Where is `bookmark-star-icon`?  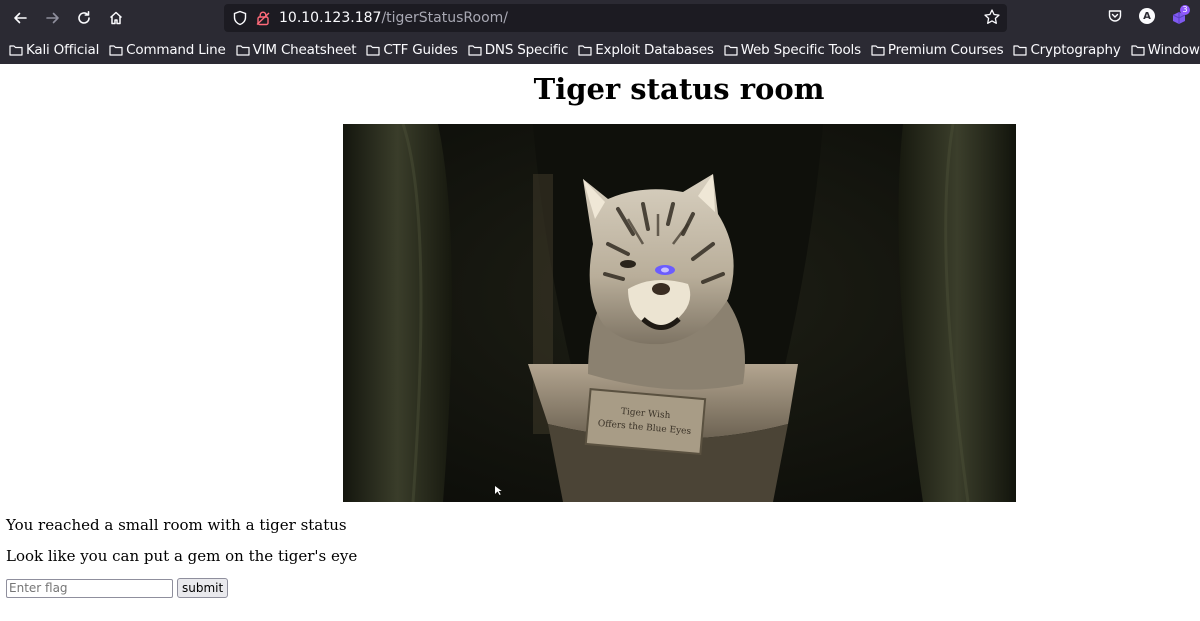
bookmark-star-icon is located at coordinates (992, 17).